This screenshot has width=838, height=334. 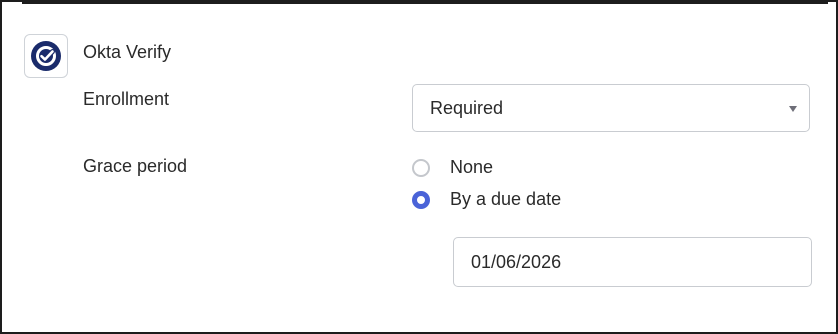 I want to click on grace-period-label: Grace period, so click(x=135, y=166).